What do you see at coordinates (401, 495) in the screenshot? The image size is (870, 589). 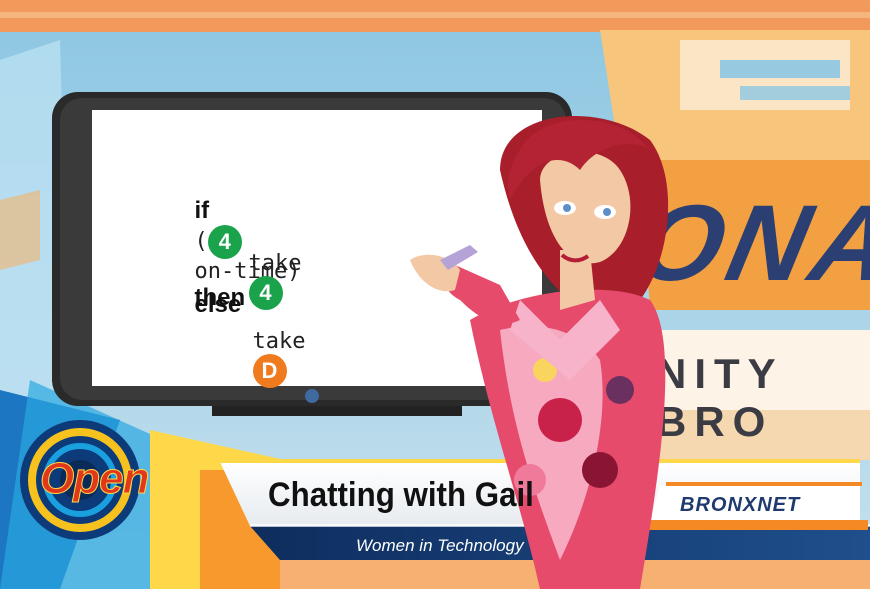 I see `segment-title: Chatting with Gail` at bounding box center [401, 495].